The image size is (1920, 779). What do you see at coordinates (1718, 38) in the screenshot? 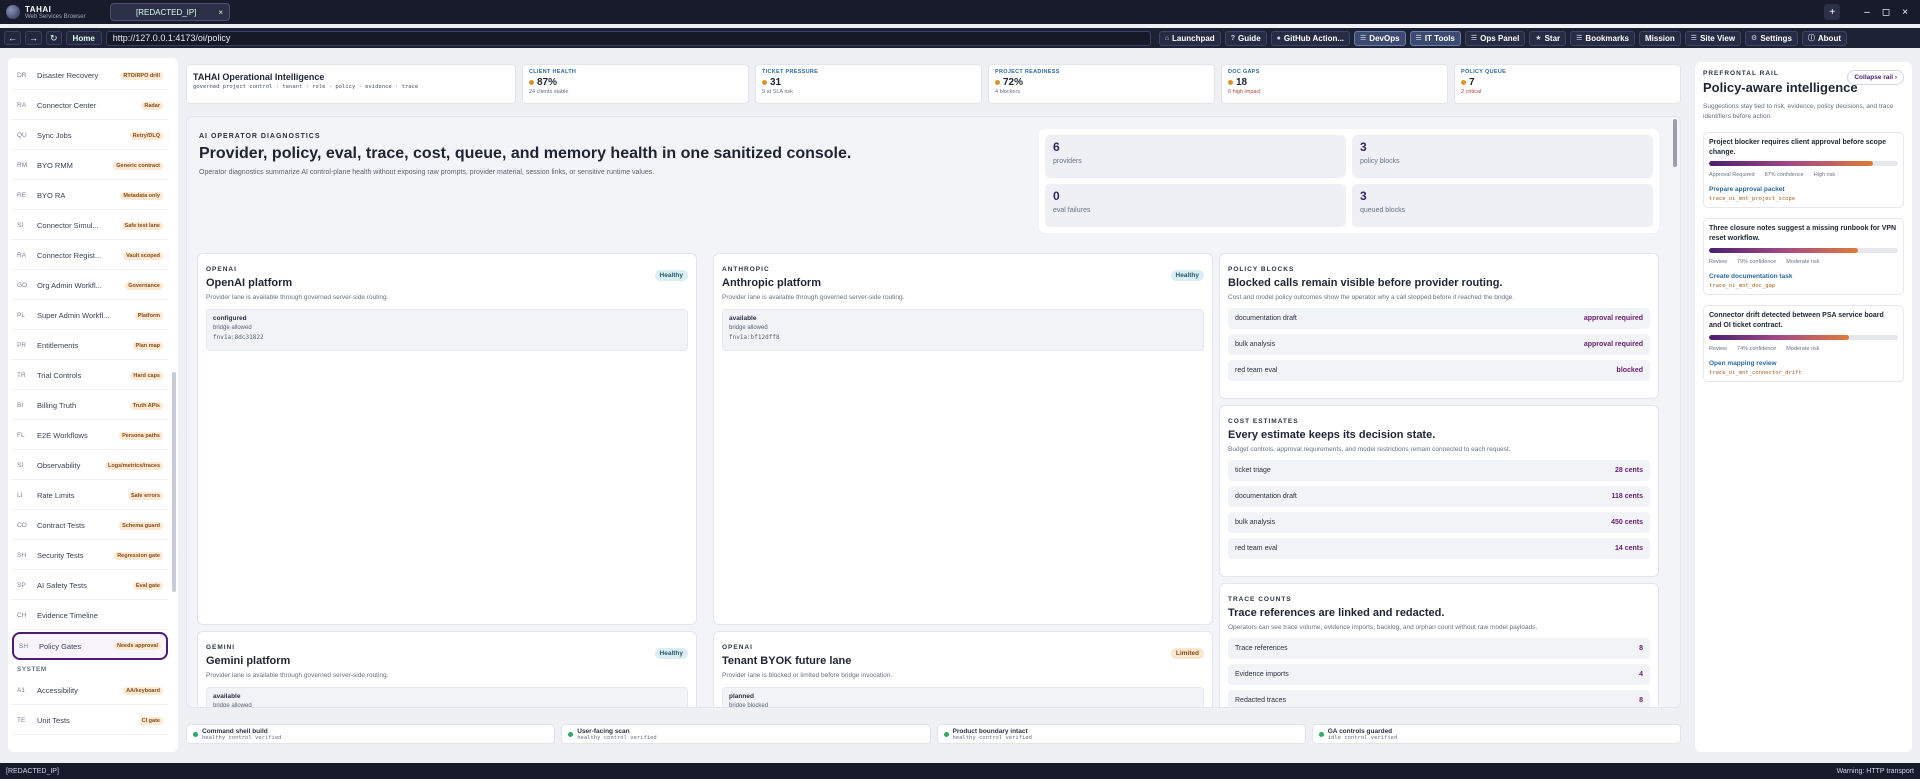
I see `toolbar-button-label: Site View` at bounding box center [1718, 38].